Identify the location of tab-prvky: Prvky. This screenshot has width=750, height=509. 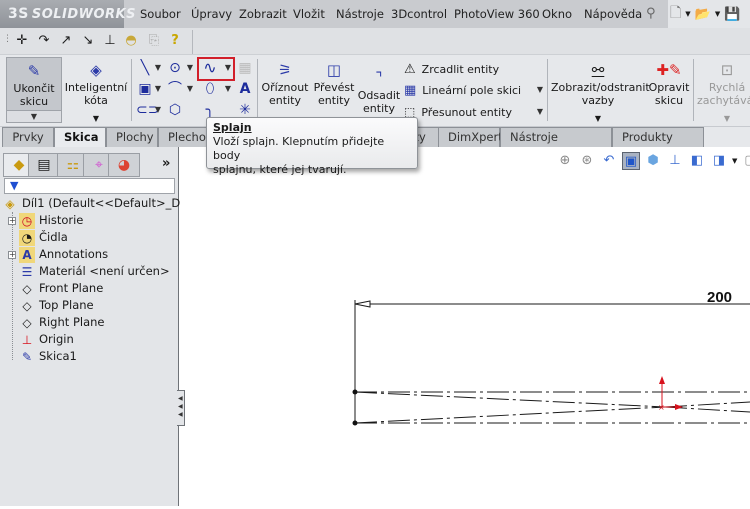
(28, 137).